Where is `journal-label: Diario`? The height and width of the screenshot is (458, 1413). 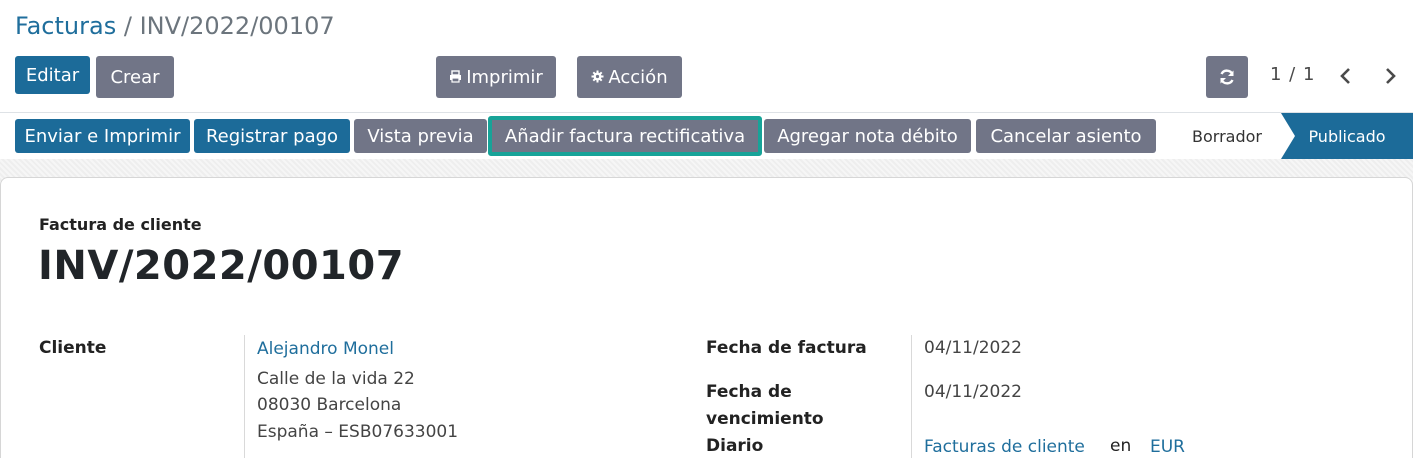 journal-label: Diario is located at coordinates (735, 446).